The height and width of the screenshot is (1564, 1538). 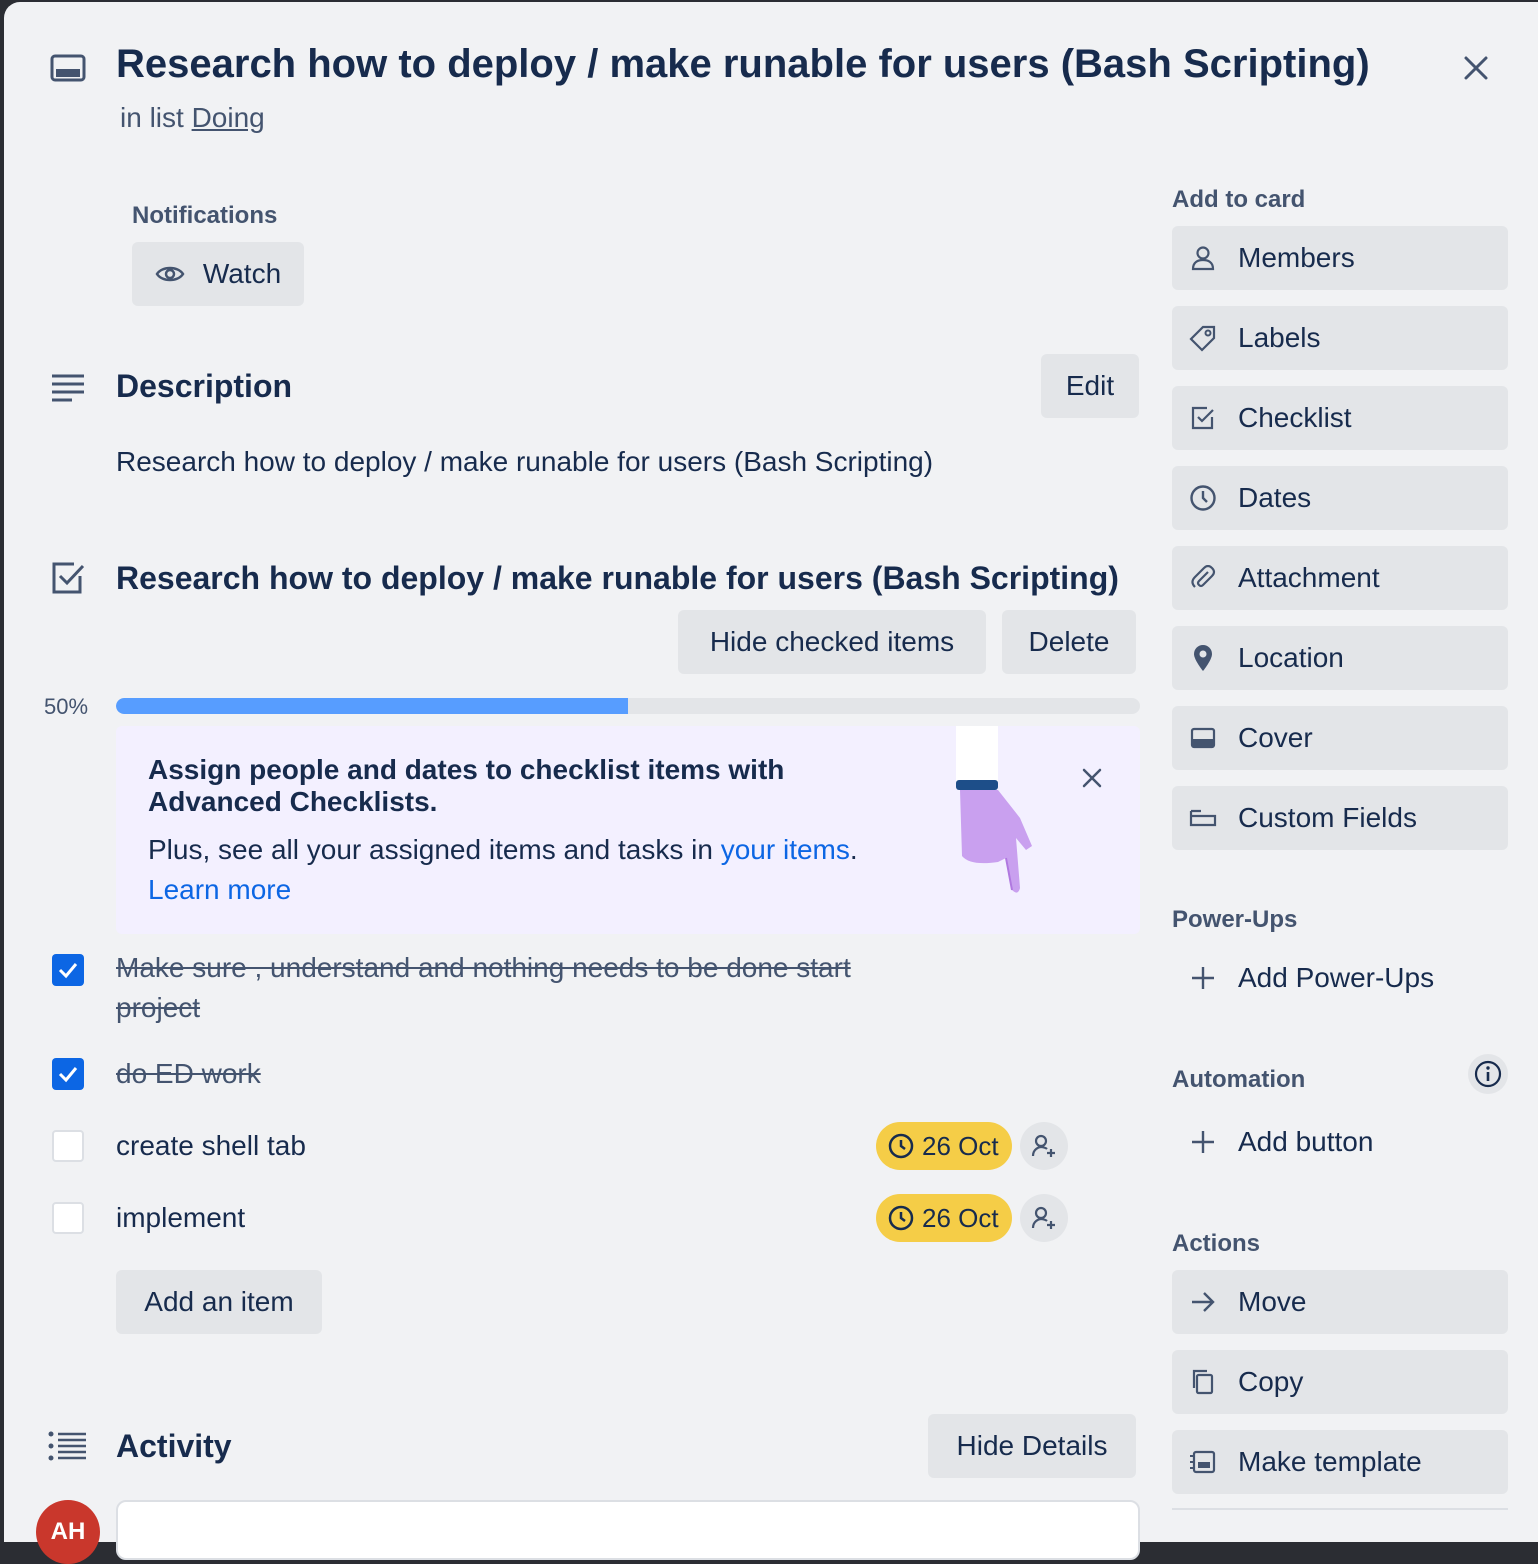 I want to click on pin-icon, so click(x=1203, y=658).